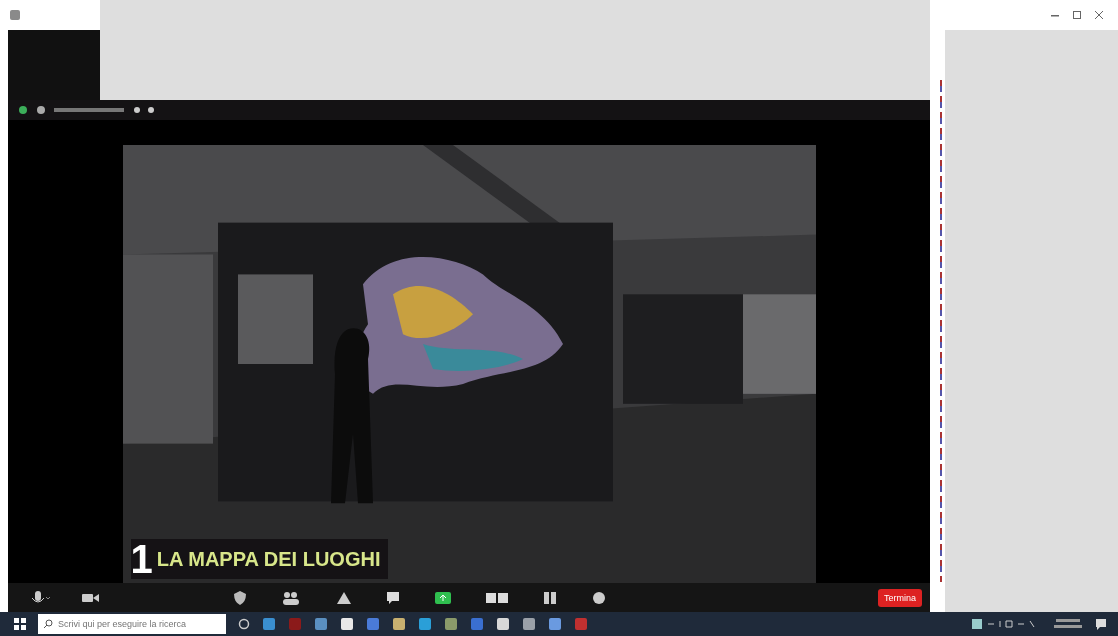 This screenshot has height=636, width=1118. I want to click on notification-icon, so click(1101, 624).